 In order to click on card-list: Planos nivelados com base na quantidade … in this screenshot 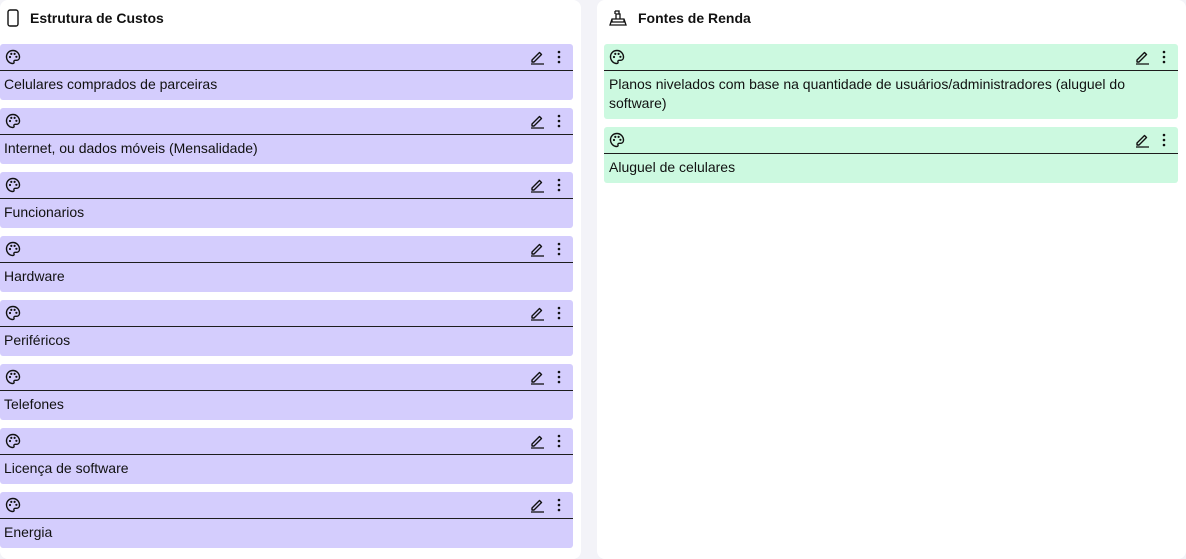, I will do `click(891, 117)`.